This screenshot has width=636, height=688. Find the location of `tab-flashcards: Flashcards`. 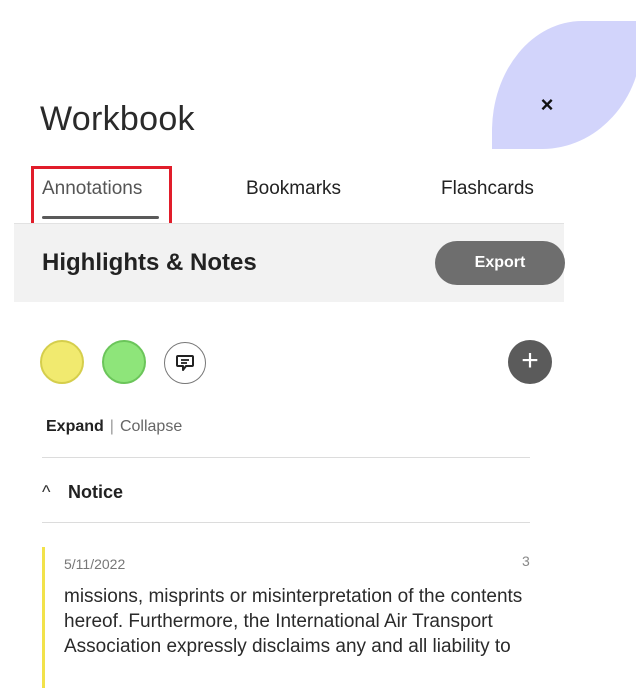

tab-flashcards: Flashcards is located at coordinates (487, 189).